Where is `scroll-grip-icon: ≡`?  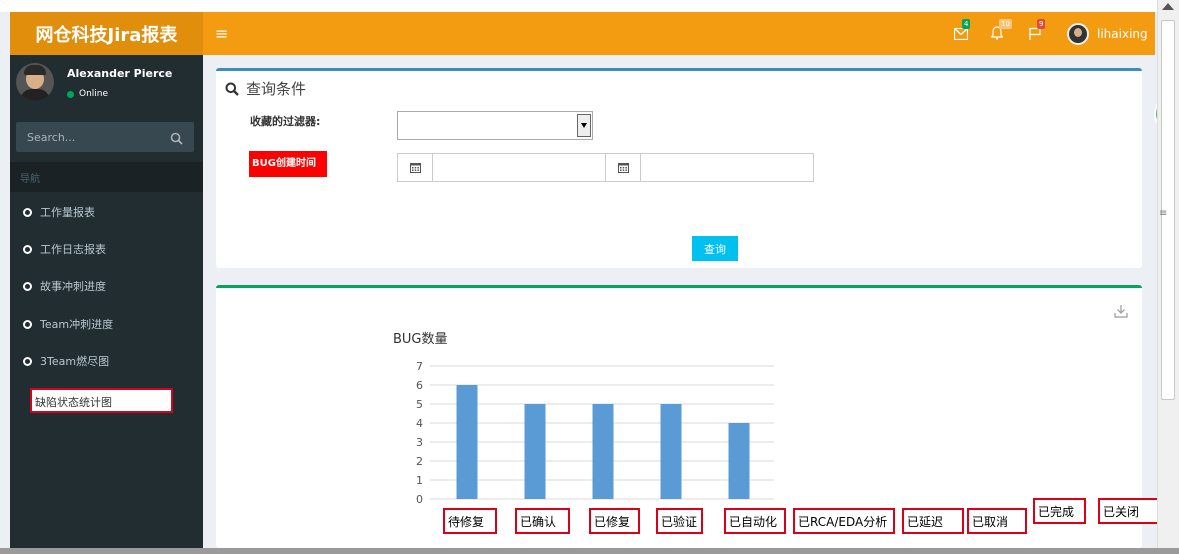
scroll-grip-icon: ≡ is located at coordinates (1163, 213).